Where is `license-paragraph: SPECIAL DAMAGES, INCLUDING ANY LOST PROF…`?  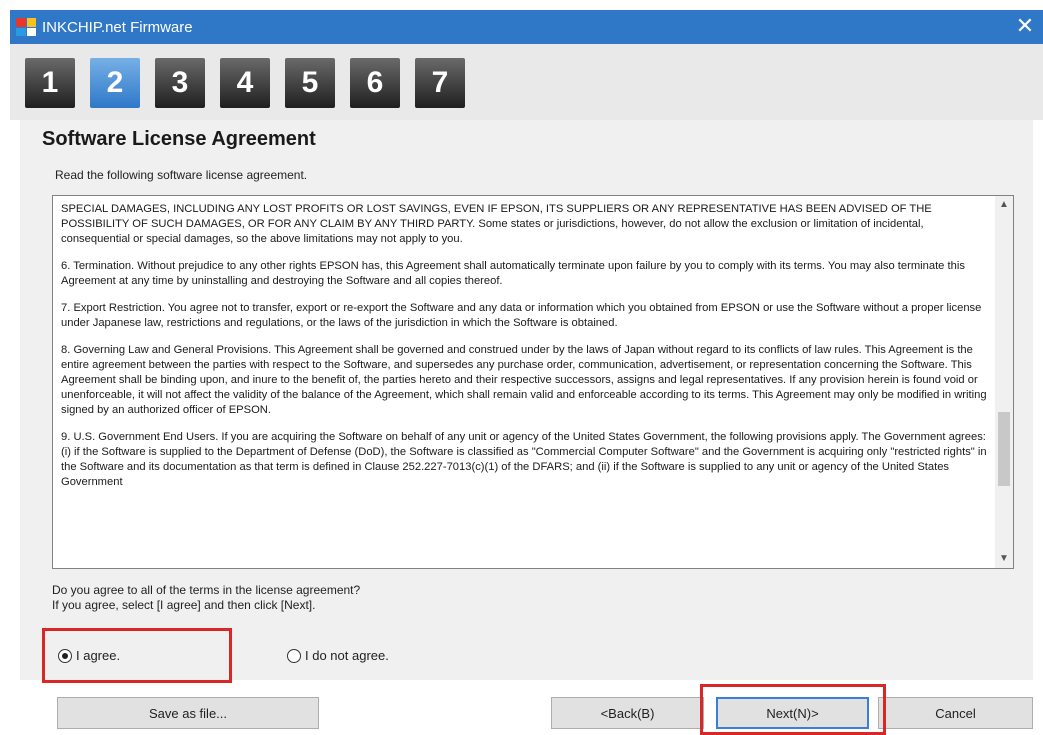
license-paragraph: SPECIAL DAMAGES, INCLUDING ANY LOST PROF… is located at coordinates (496, 224).